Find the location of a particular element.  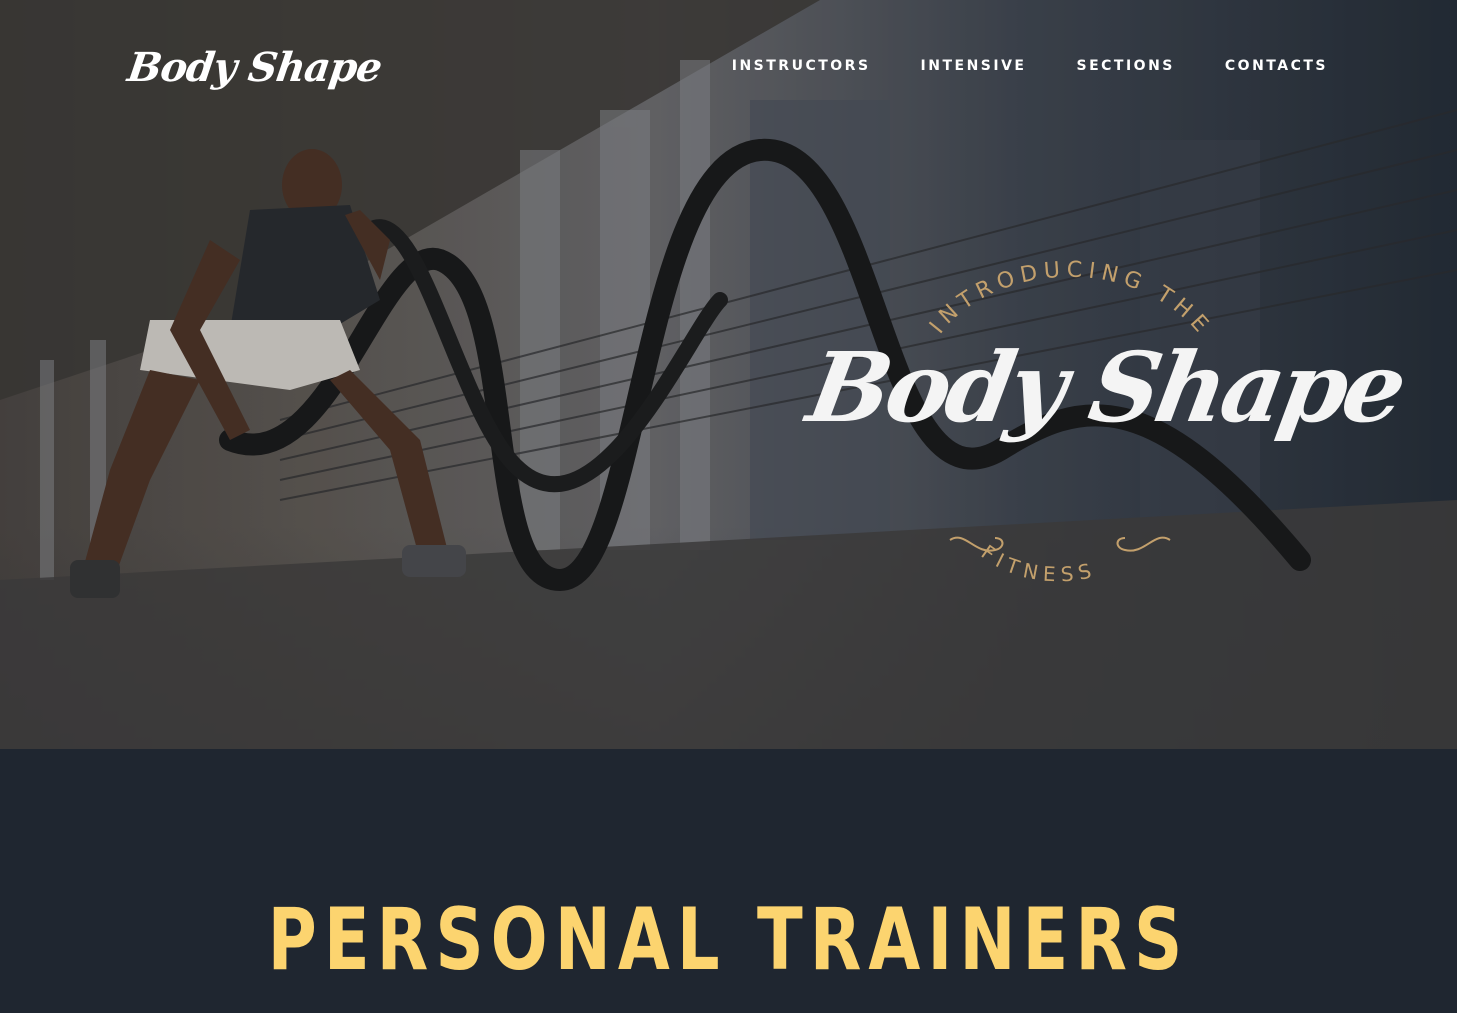

badge-bottom-text: FITNESS is located at coordinates (1038, 563).